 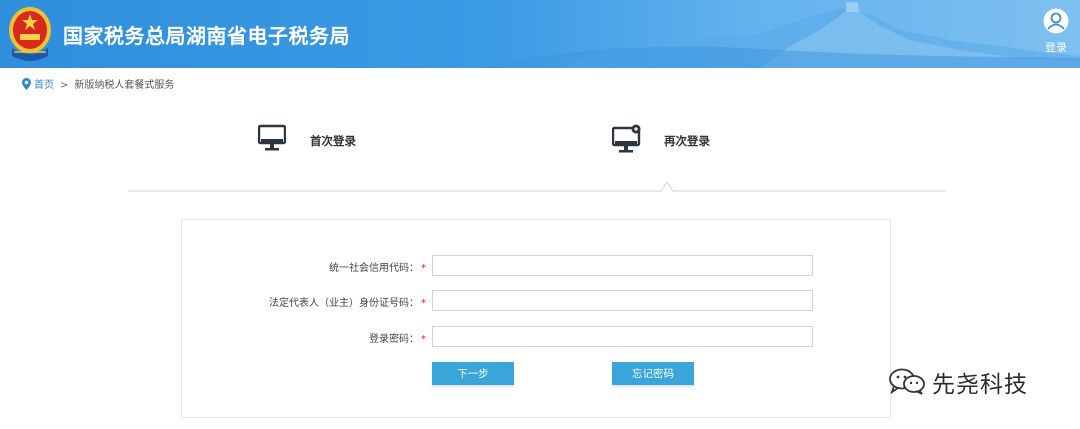 I want to click on watermark-text: 先尧科技, so click(x=980, y=385).